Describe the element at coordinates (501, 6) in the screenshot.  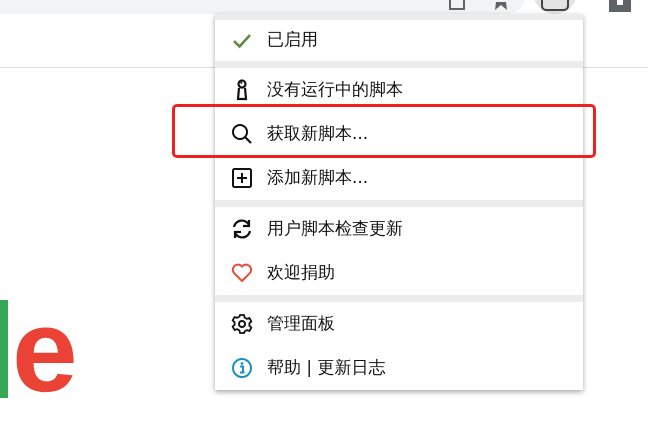
I see `star-icon` at that location.